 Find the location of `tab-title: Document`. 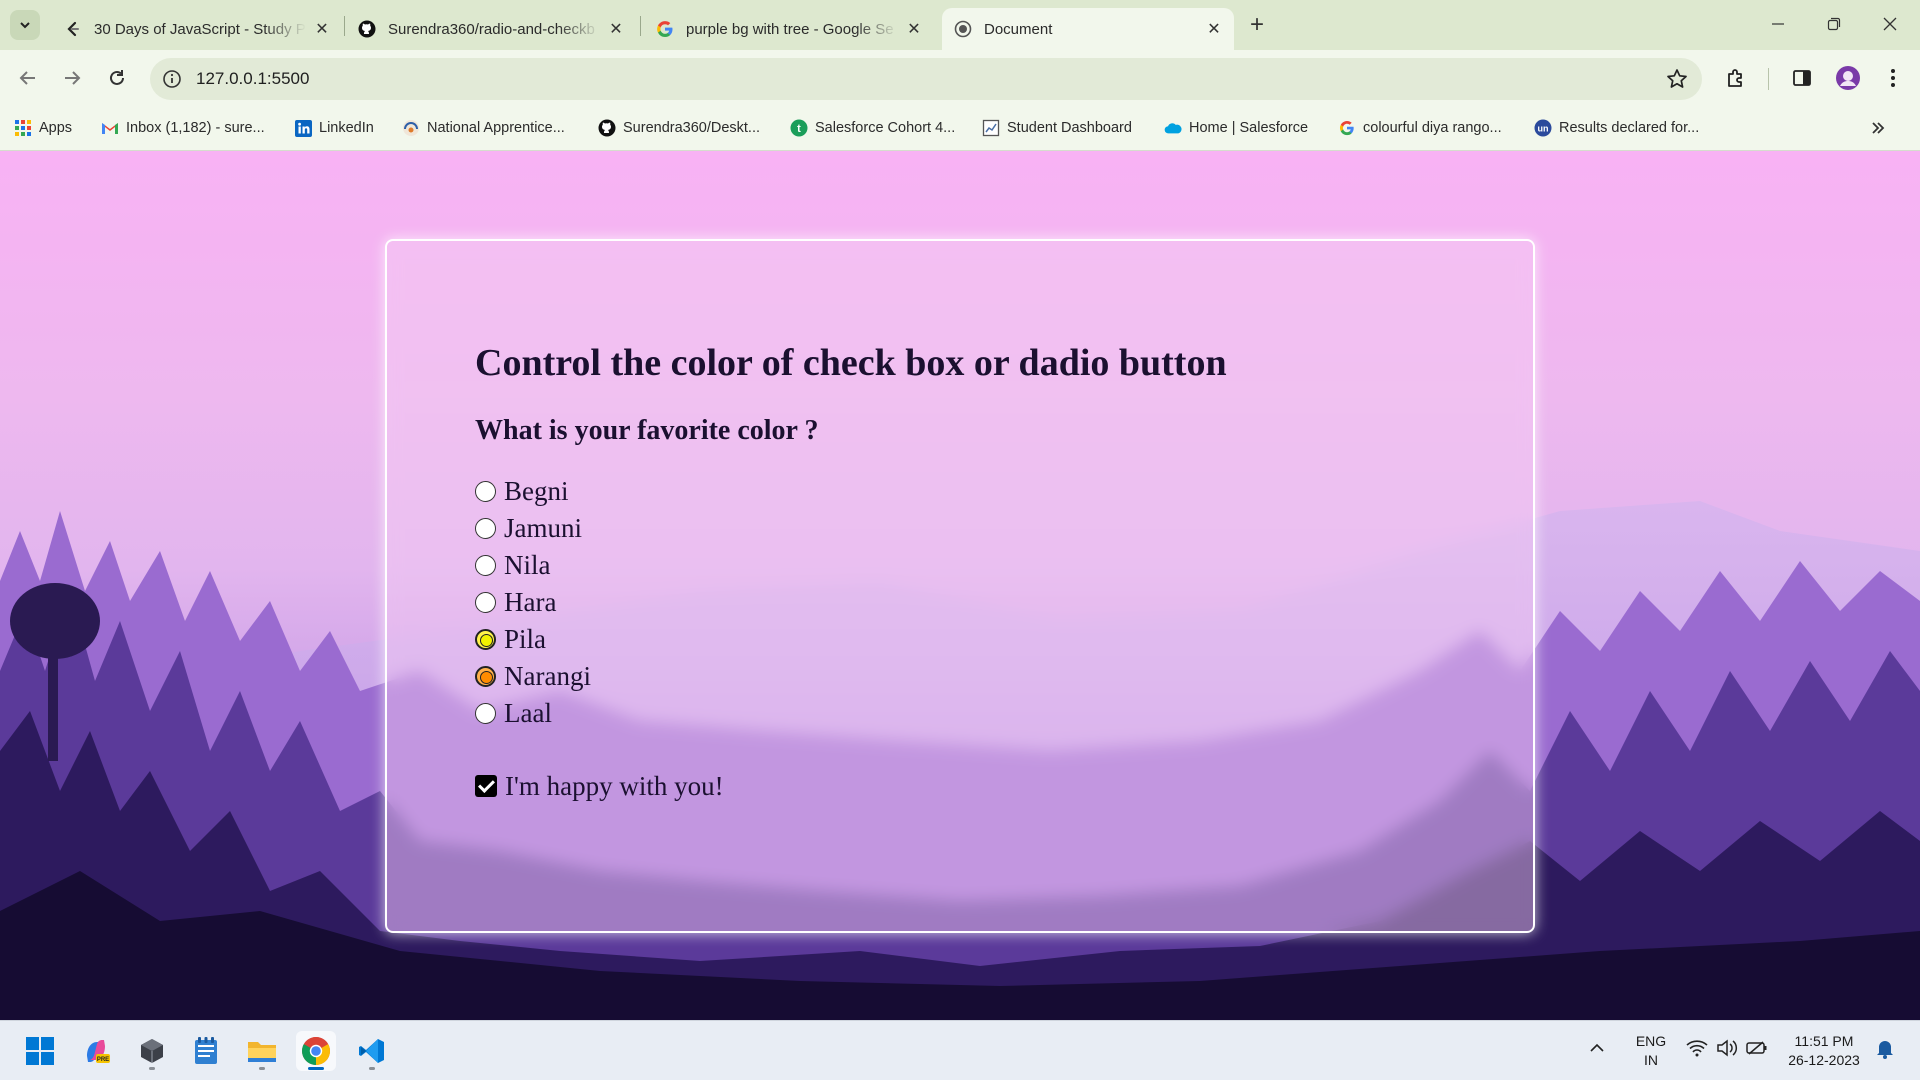

tab-title: Document is located at coordinates (1018, 29).